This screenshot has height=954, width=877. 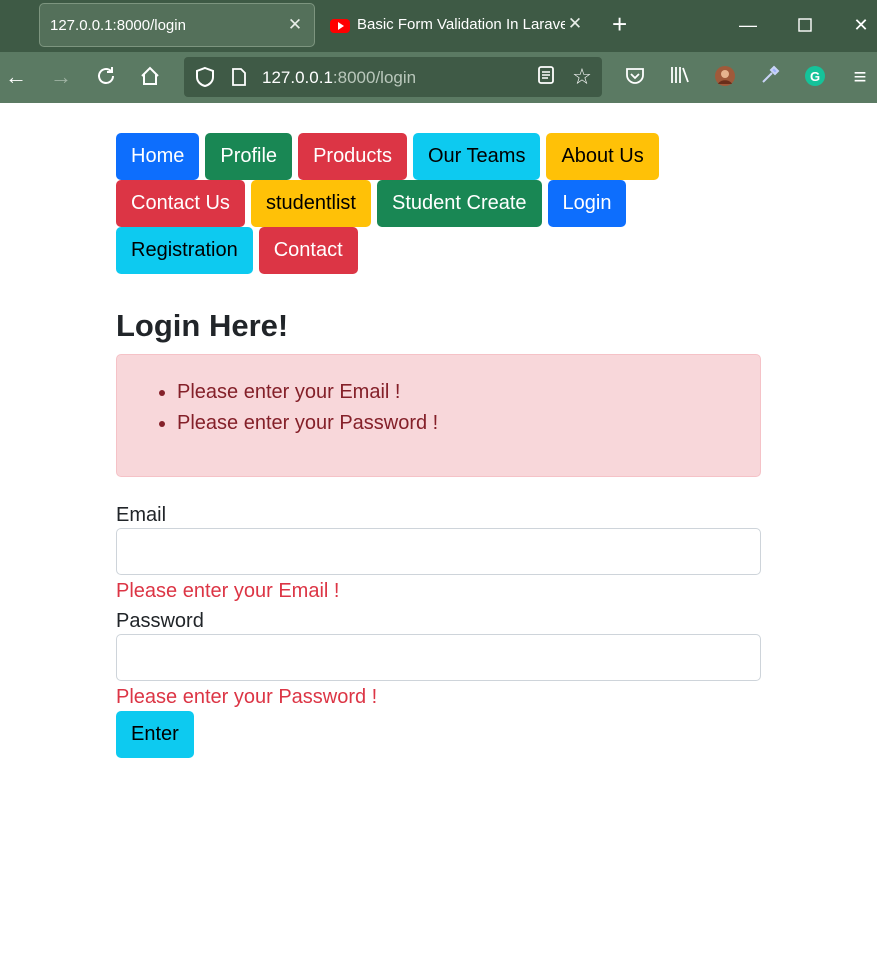 I want to click on reload-icon, so click(x=106, y=77).